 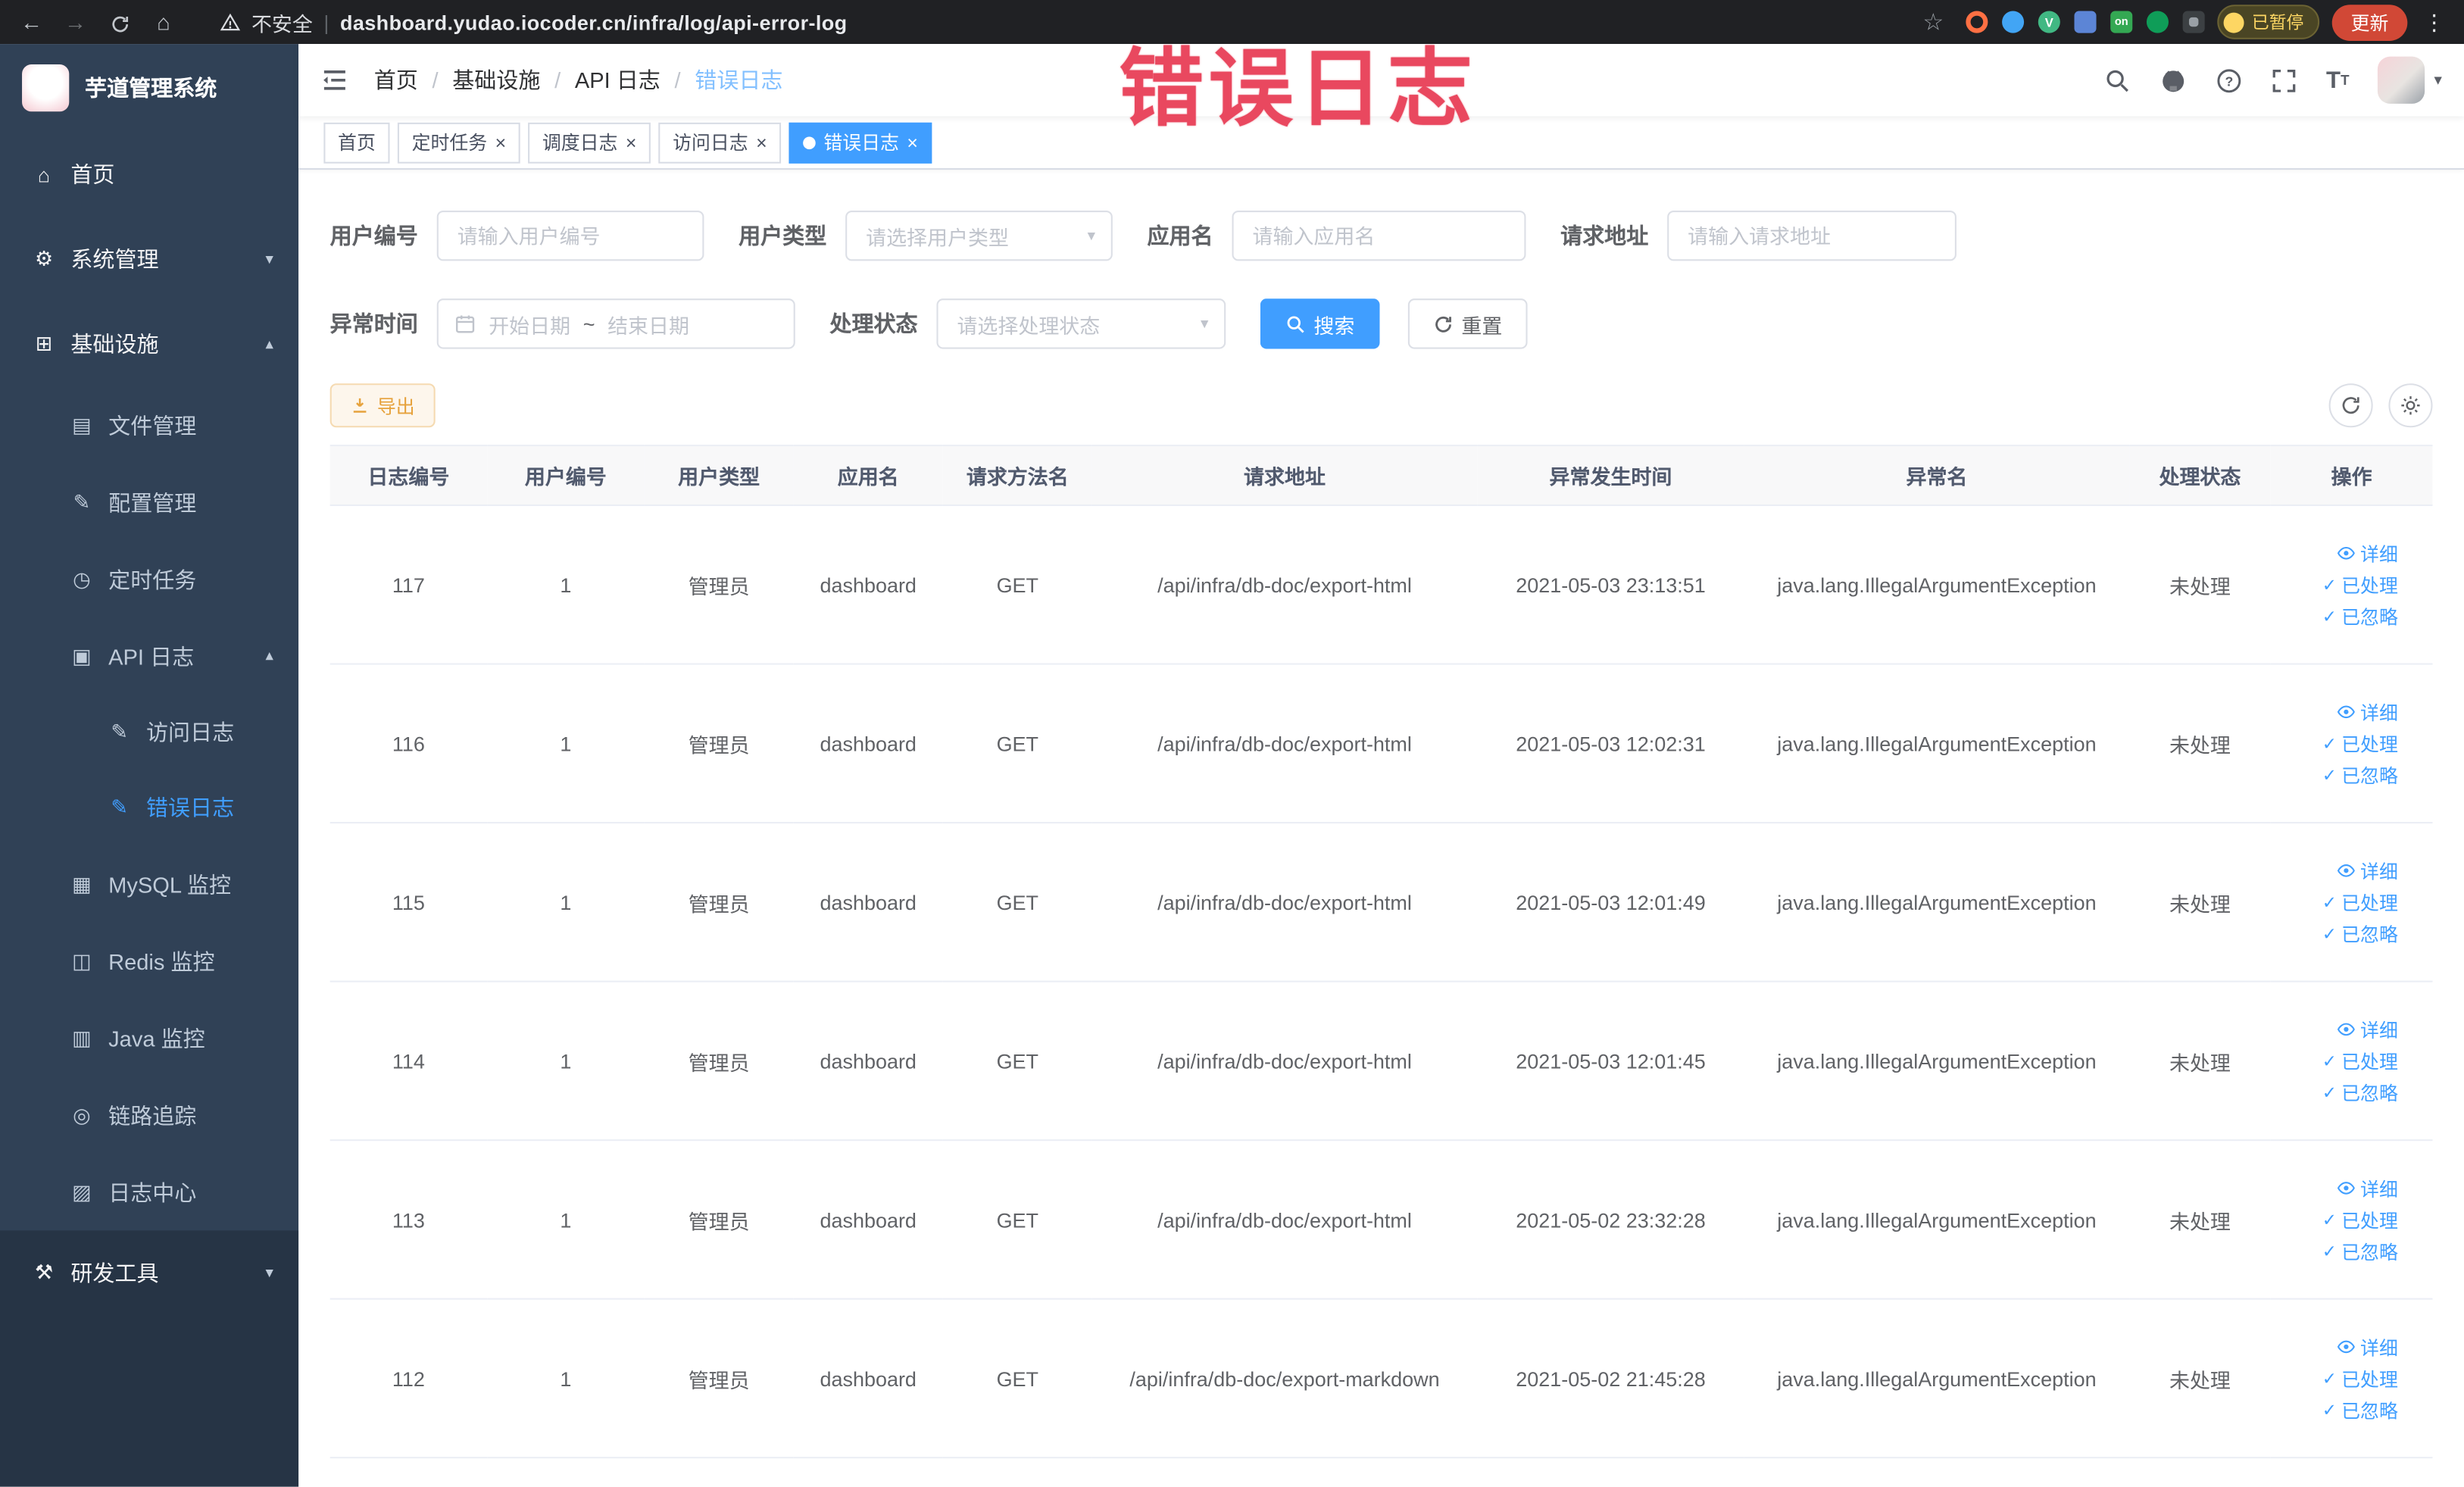 What do you see at coordinates (615, 323) in the screenshot?
I see `exception-time-range-picker: 开始日期 ~ 结束日期` at bounding box center [615, 323].